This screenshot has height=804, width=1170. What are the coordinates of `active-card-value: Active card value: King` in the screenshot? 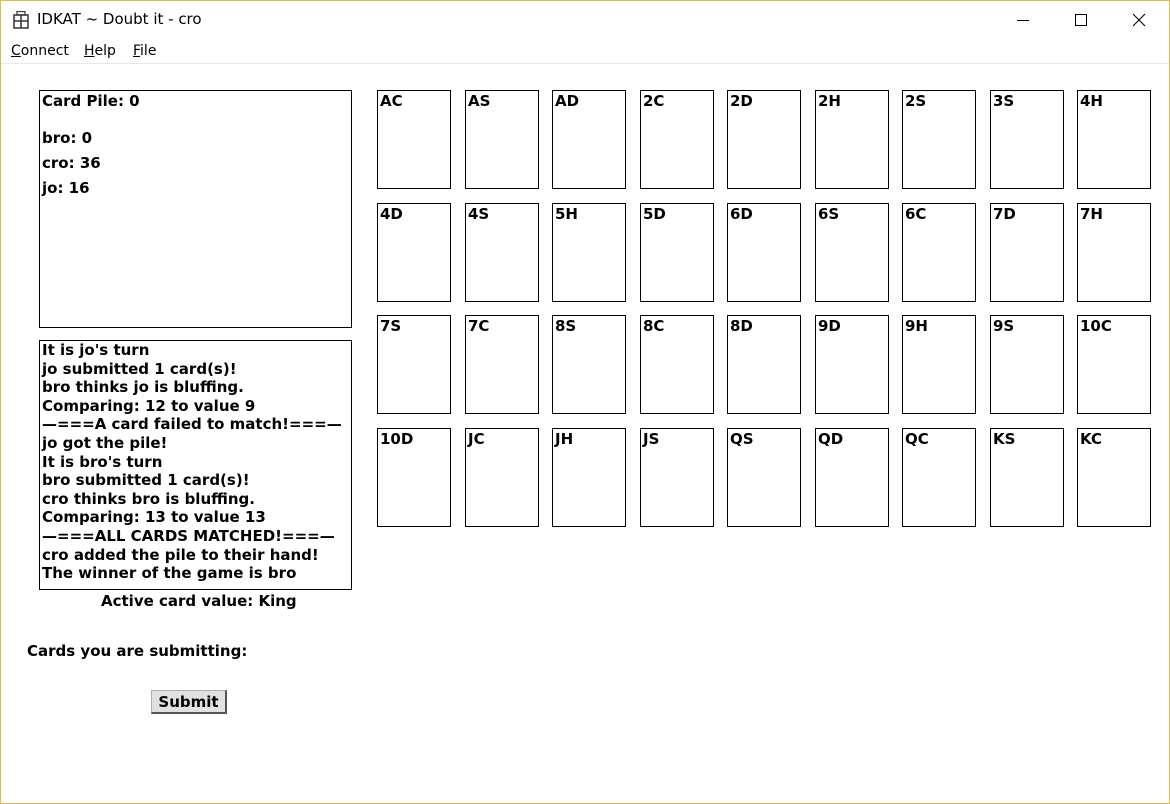 It's located at (199, 601).